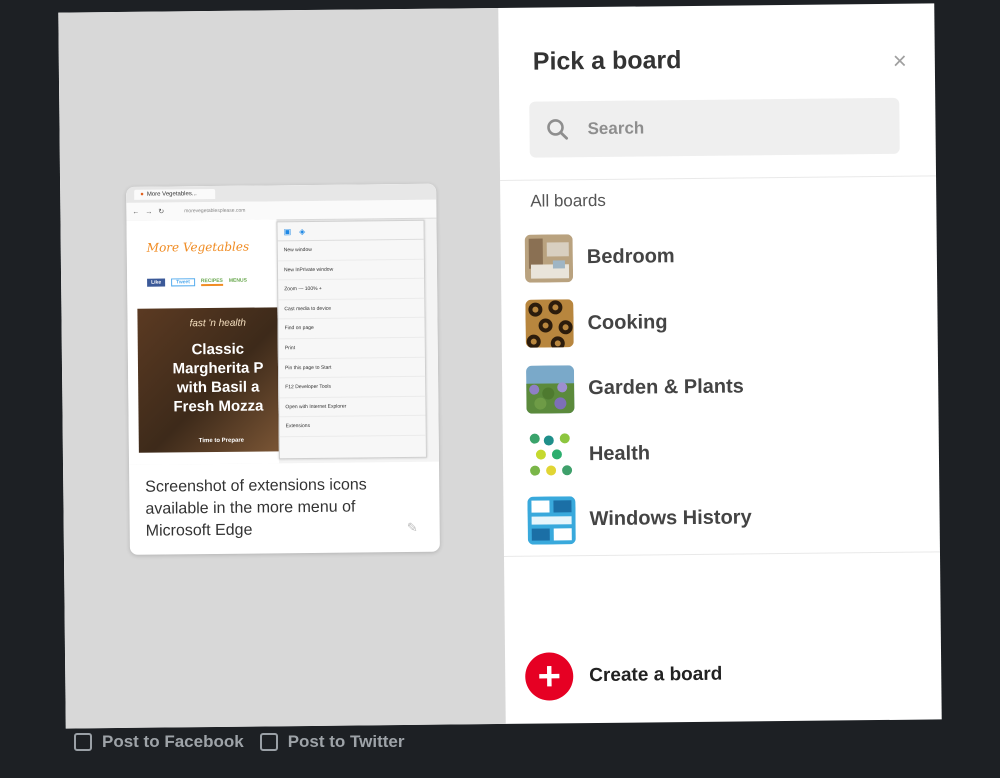 The height and width of the screenshot is (778, 1000). What do you see at coordinates (670, 518) in the screenshot?
I see `board-name: Windows History` at bounding box center [670, 518].